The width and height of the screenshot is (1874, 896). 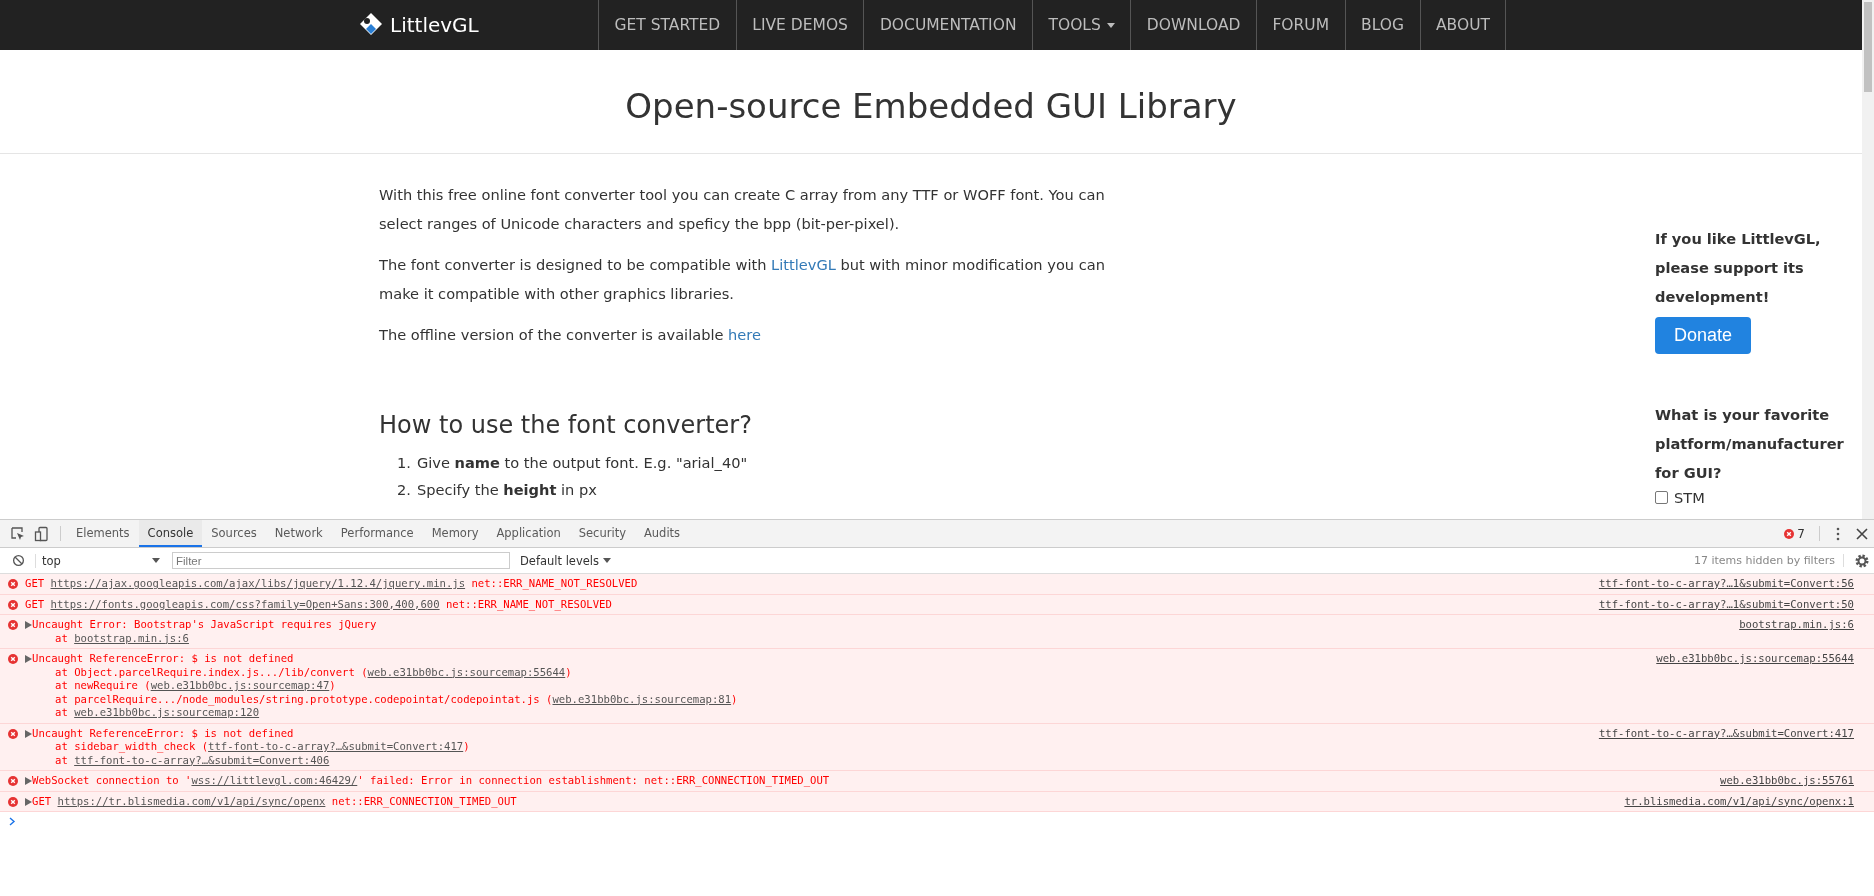 What do you see at coordinates (42, 533) in the screenshot?
I see `device-icon` at bounding box center [42, 533].